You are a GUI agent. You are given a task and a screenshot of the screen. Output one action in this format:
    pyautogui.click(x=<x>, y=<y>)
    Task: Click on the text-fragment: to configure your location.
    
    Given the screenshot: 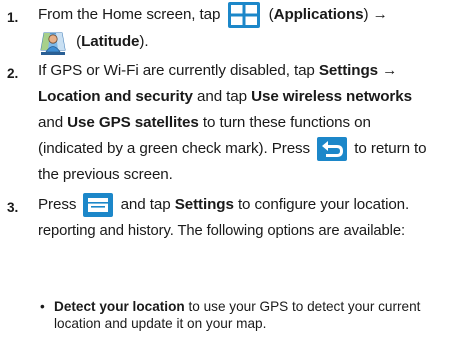 What is the action you would take?
    pyautogui.click(x=323, y=204)
    